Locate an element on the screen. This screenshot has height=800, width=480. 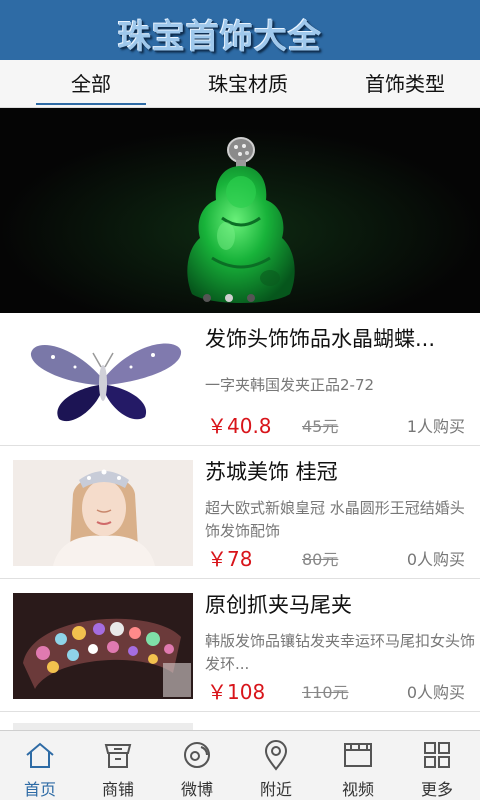
tab-material: 珠宝材质 is located at coordinates (248, 84).